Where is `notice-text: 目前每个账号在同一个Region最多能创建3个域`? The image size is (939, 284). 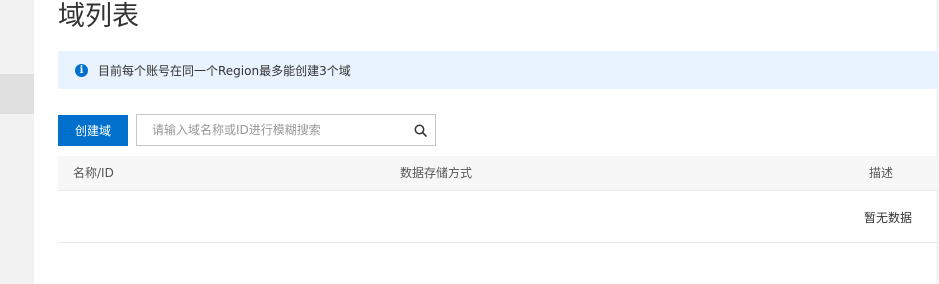 notice-text: 目前每个账号在同一个Region最多能创建3个域 is located at coordinates (224, 70).